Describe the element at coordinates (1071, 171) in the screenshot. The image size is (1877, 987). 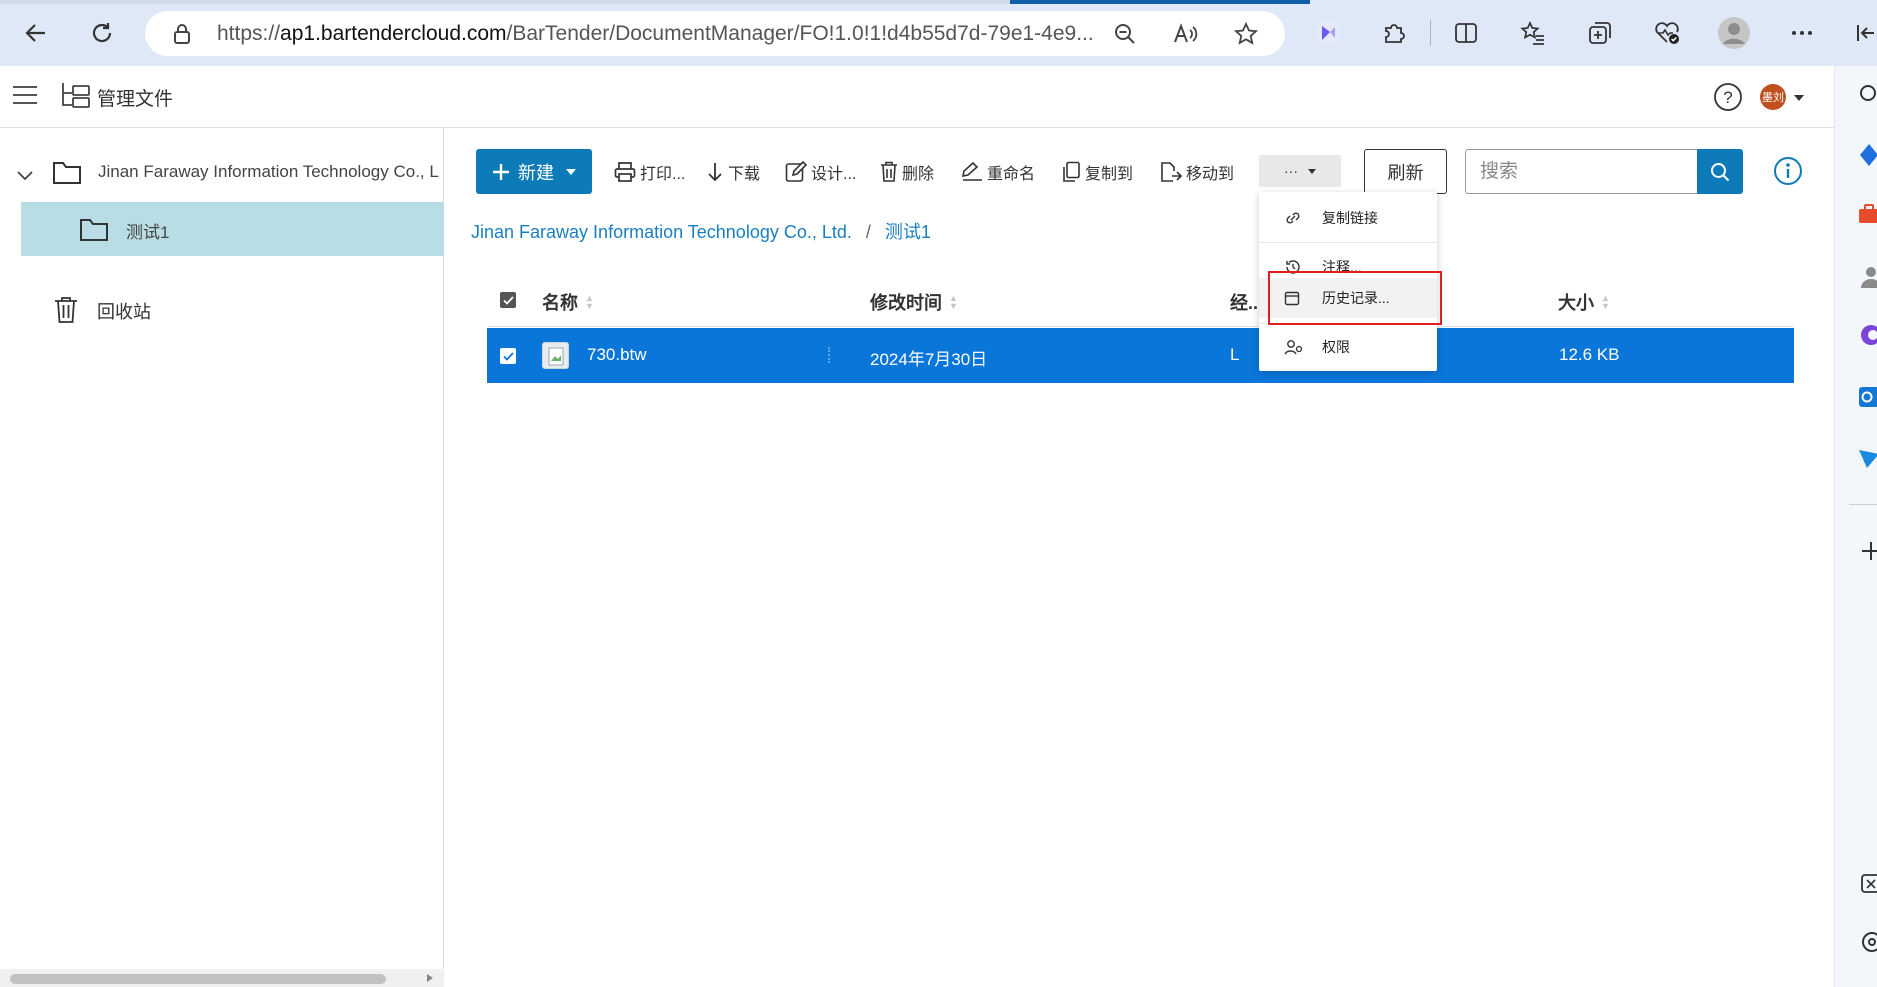
I see `copy-icon` at that location.